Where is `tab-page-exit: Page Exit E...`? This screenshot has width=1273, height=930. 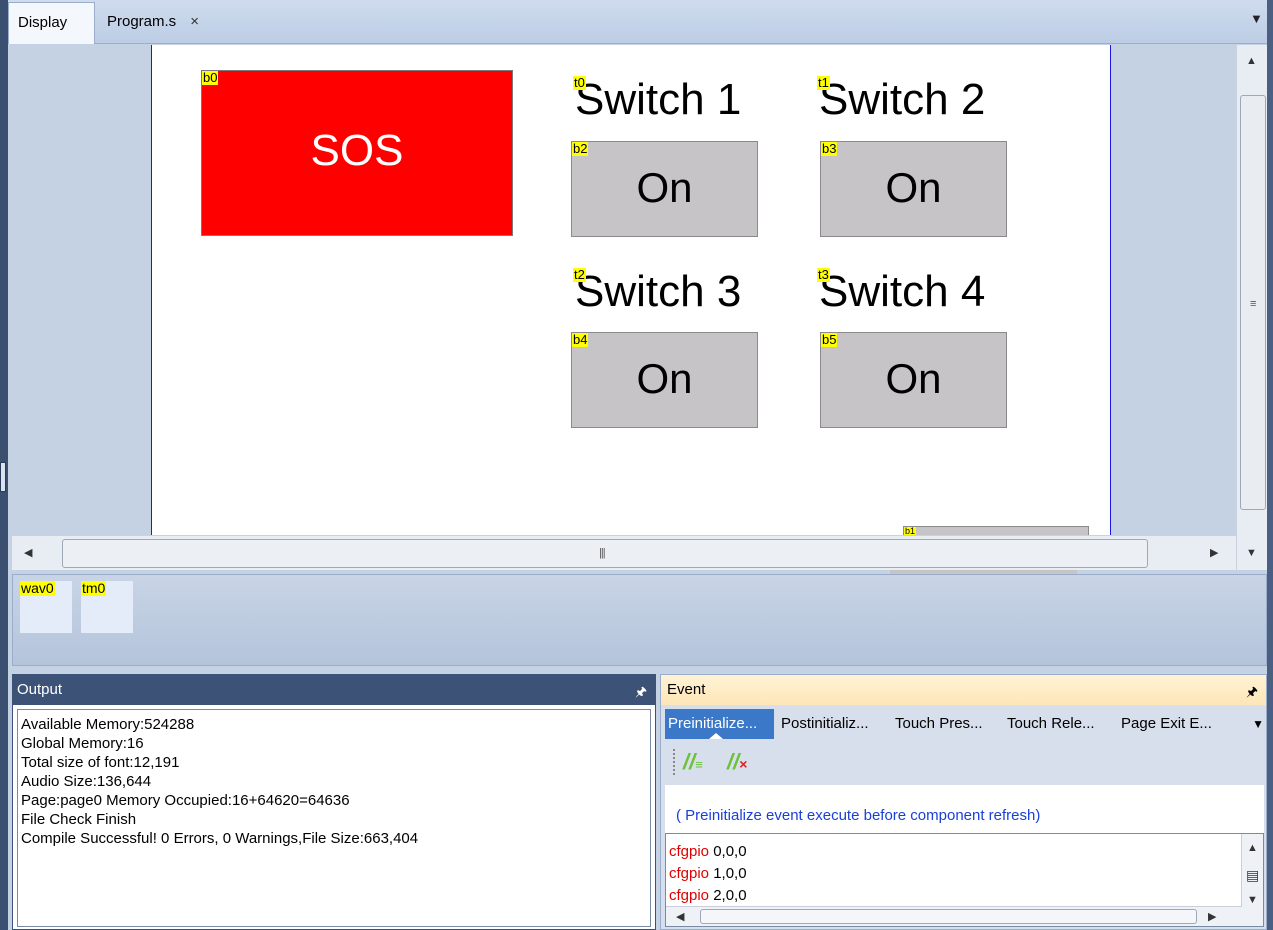
tab-page-exit: Page Exit E... is located at coordinates (1173, 724).